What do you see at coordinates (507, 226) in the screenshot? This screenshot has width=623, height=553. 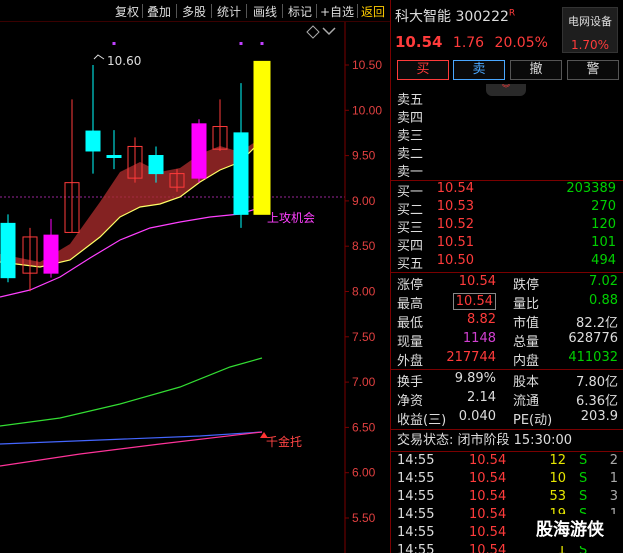 I see `bid-row: 买三 10.52 120` at bounding box center [507, 226].